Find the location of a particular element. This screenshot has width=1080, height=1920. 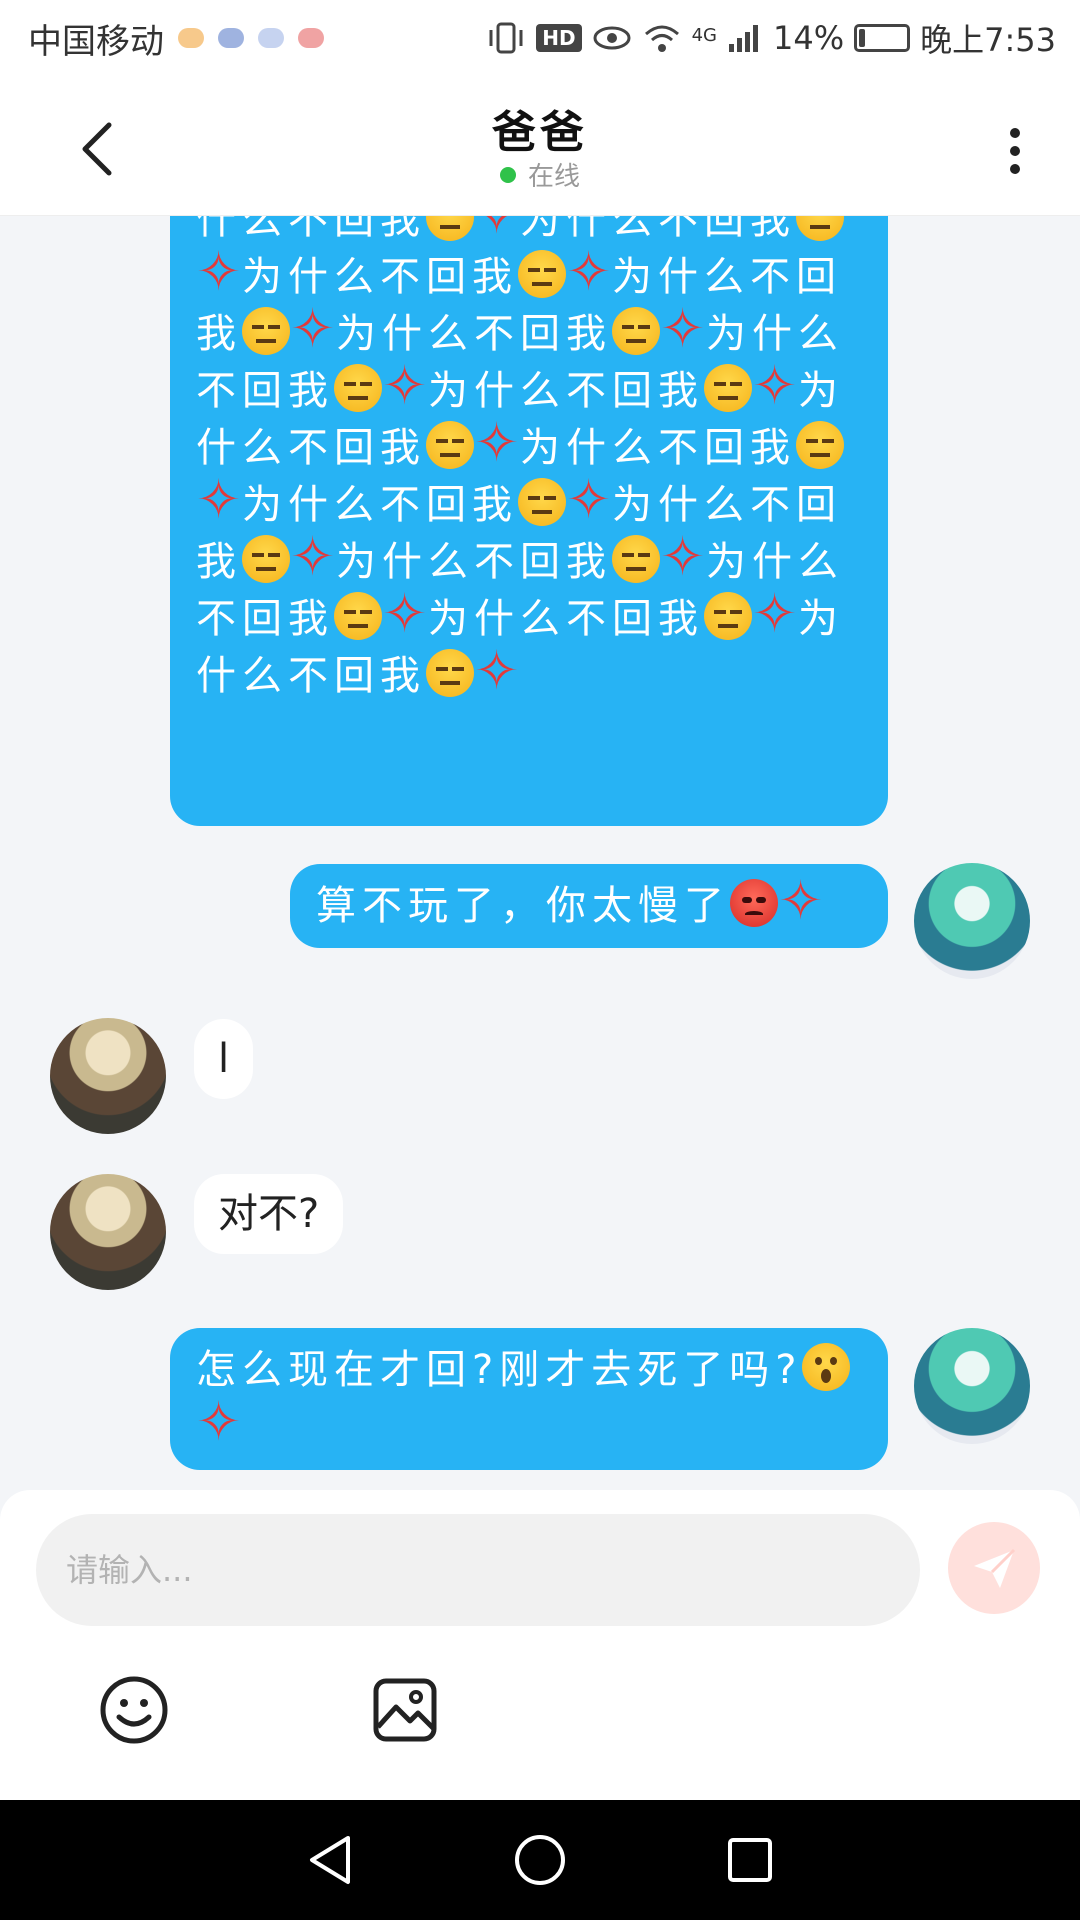

status-bar: 中国移动 HD 4G 14% 晚上7:53 is located at coordinates (540, 38).